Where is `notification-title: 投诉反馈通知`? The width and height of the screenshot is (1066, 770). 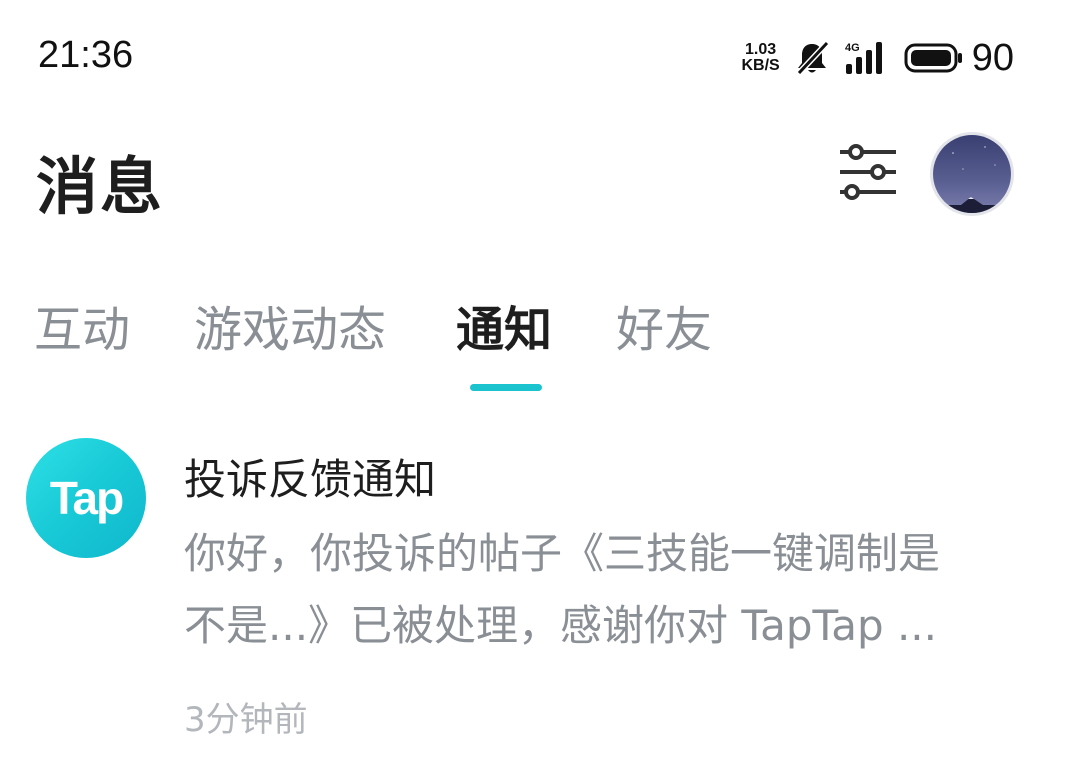
notification-title: 投诉反馈通知 is located at coordinates (310, 479).